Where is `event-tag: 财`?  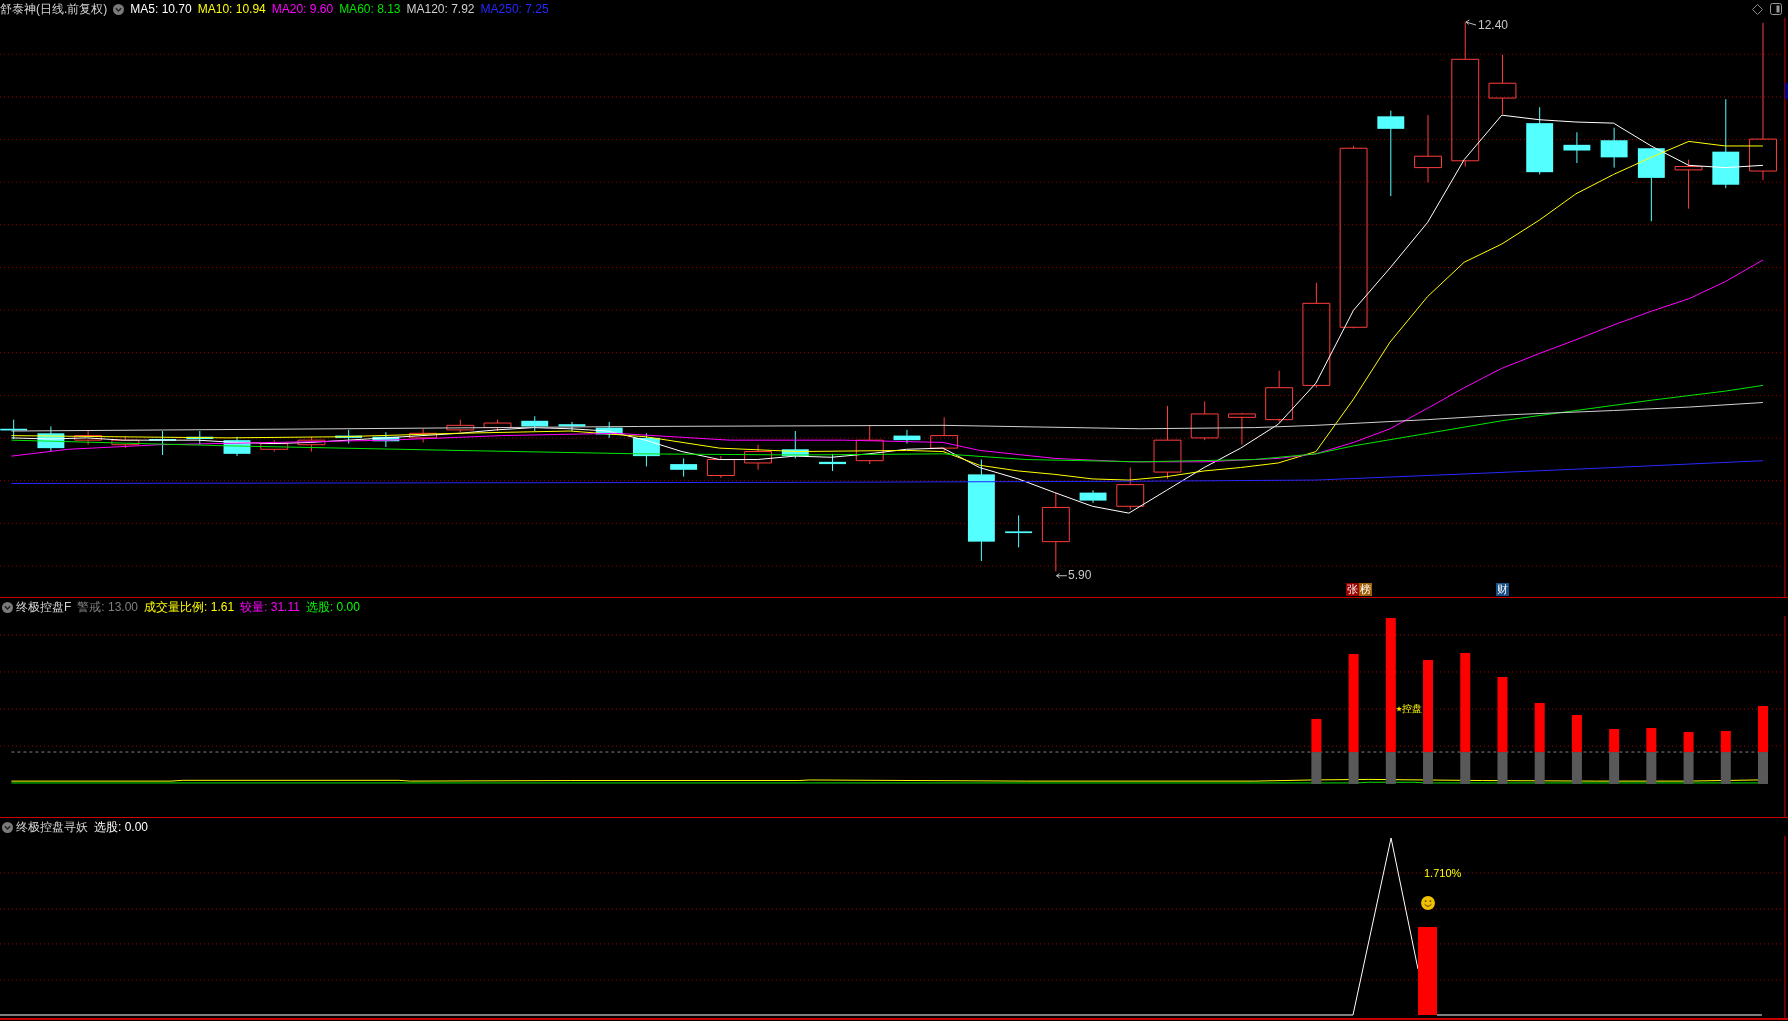
event-tag: 财 is located at coordinates (1502, 589).